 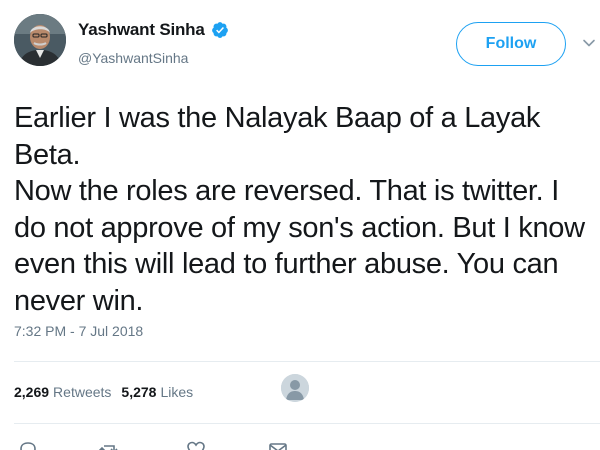 I want to click on author-handle: @YashwantSinha, so click(x=133, y=58).